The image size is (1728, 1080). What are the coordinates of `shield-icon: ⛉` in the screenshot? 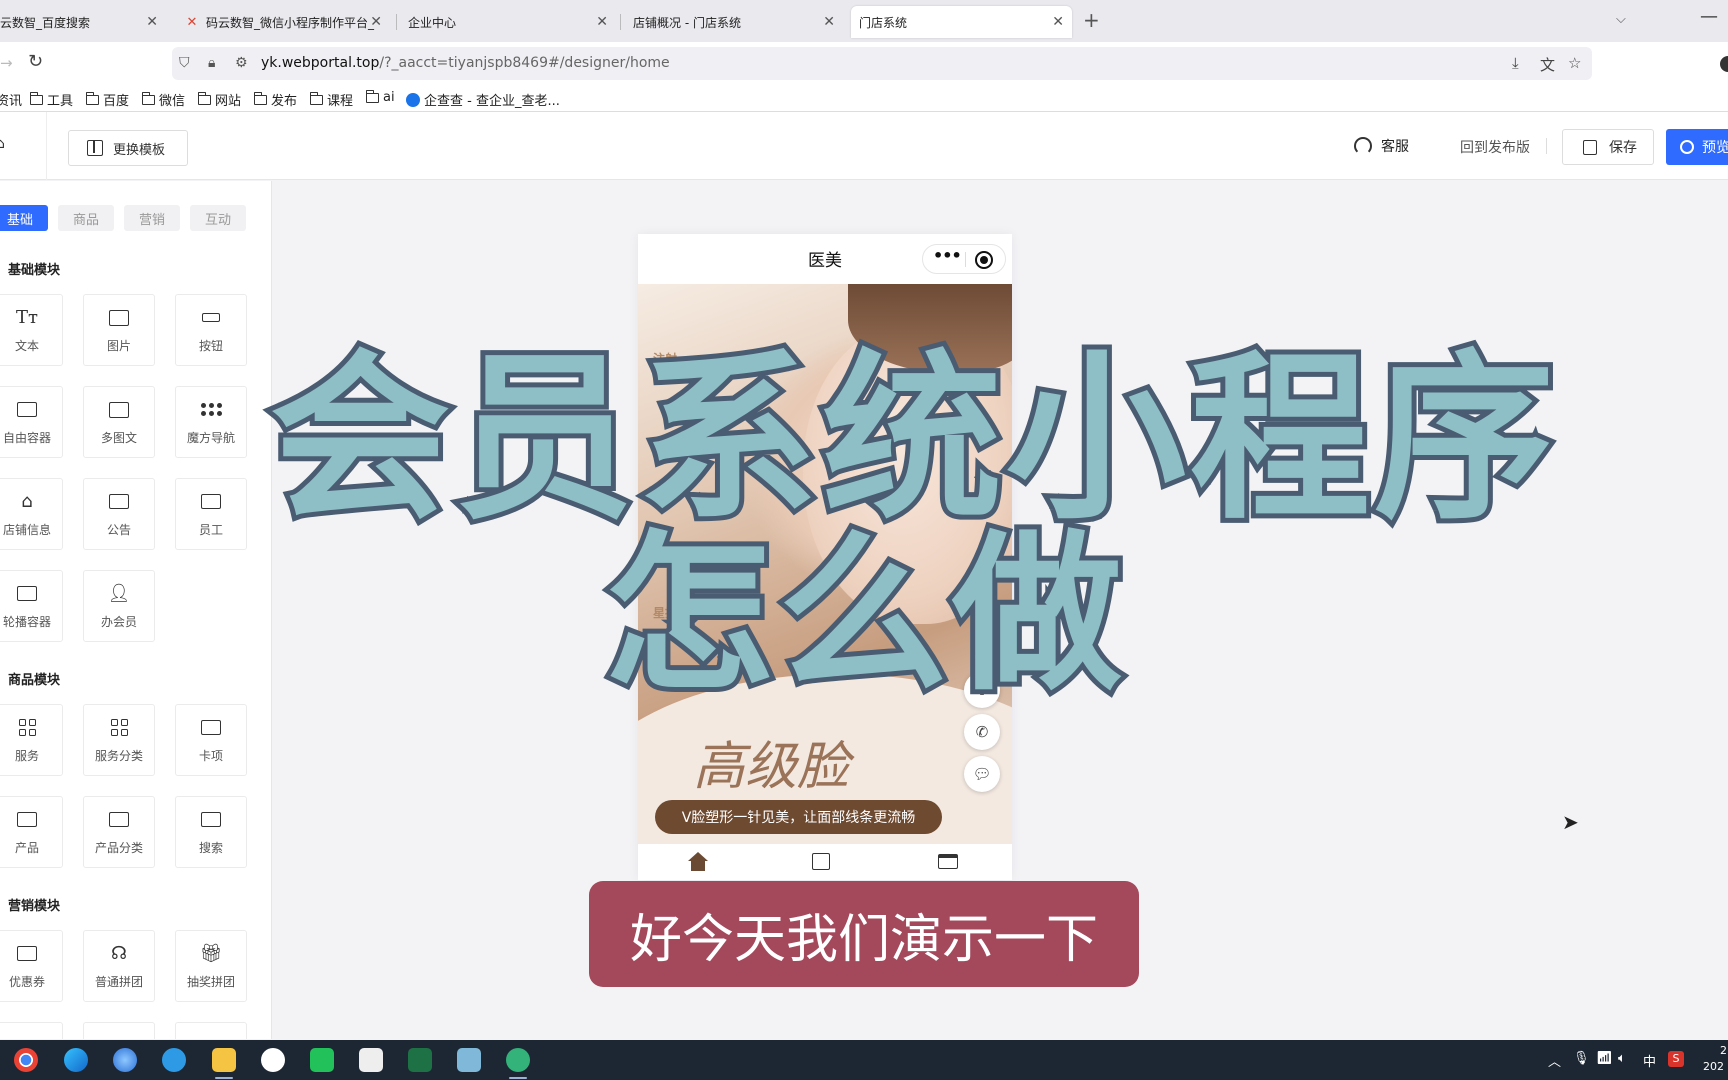 It's located at (184, 63).